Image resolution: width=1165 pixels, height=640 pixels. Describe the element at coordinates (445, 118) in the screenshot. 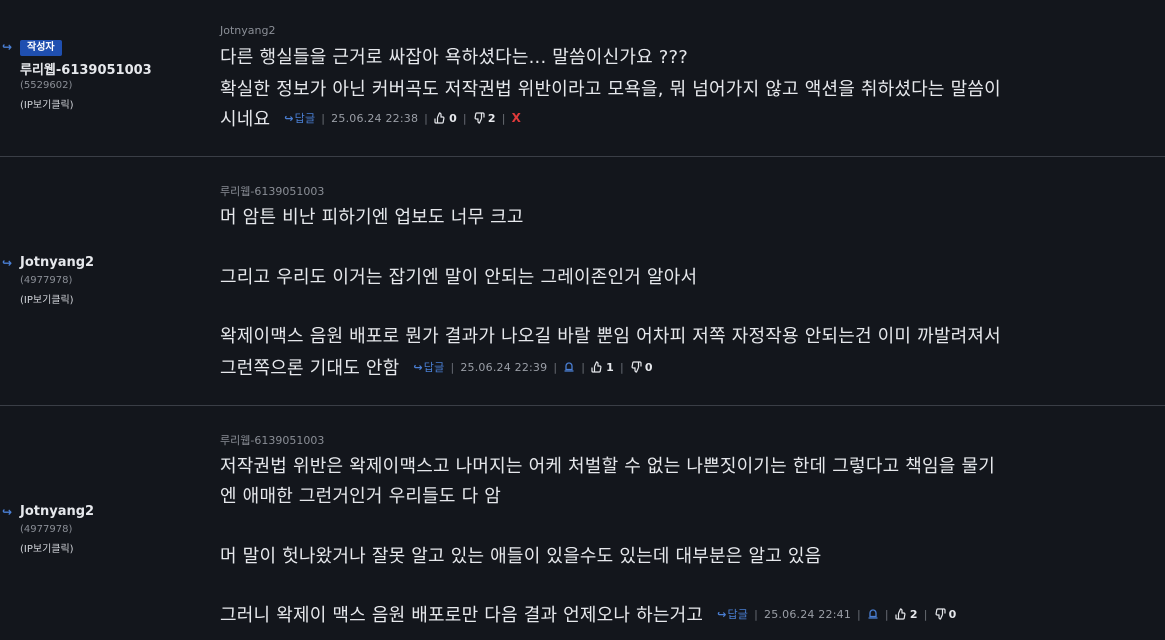

I see `like-button: 0` at that location.